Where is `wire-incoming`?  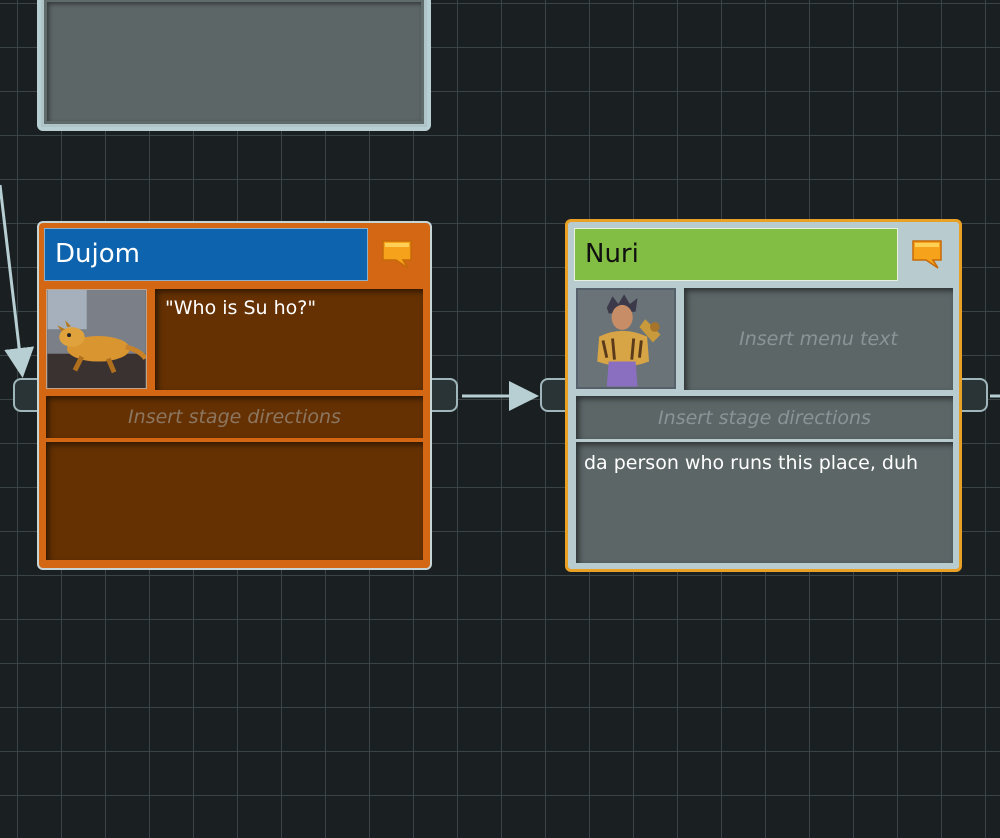 wire-incoming is located at coordinates (17, 281).